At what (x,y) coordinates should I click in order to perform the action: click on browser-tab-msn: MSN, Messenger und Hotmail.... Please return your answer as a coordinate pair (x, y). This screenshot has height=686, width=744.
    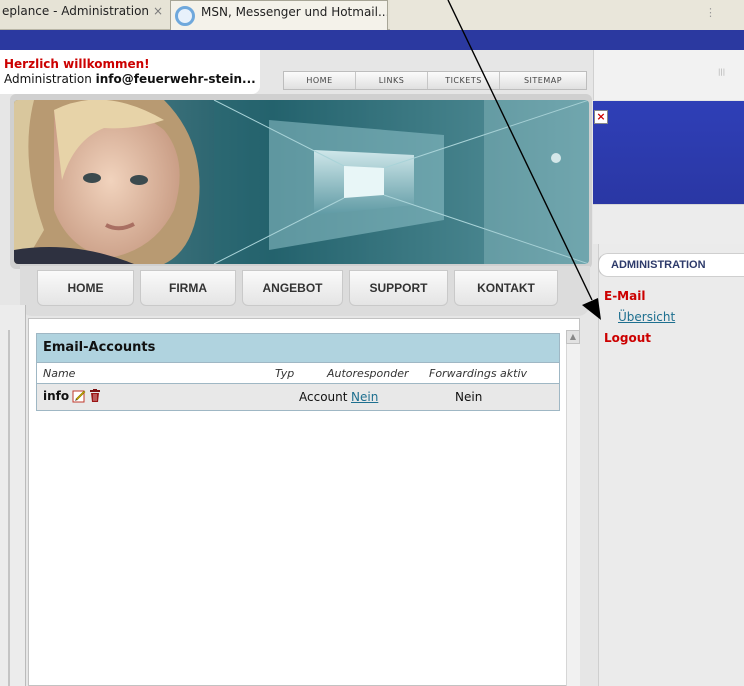
    Looking at the image, I should click on (279, 15).